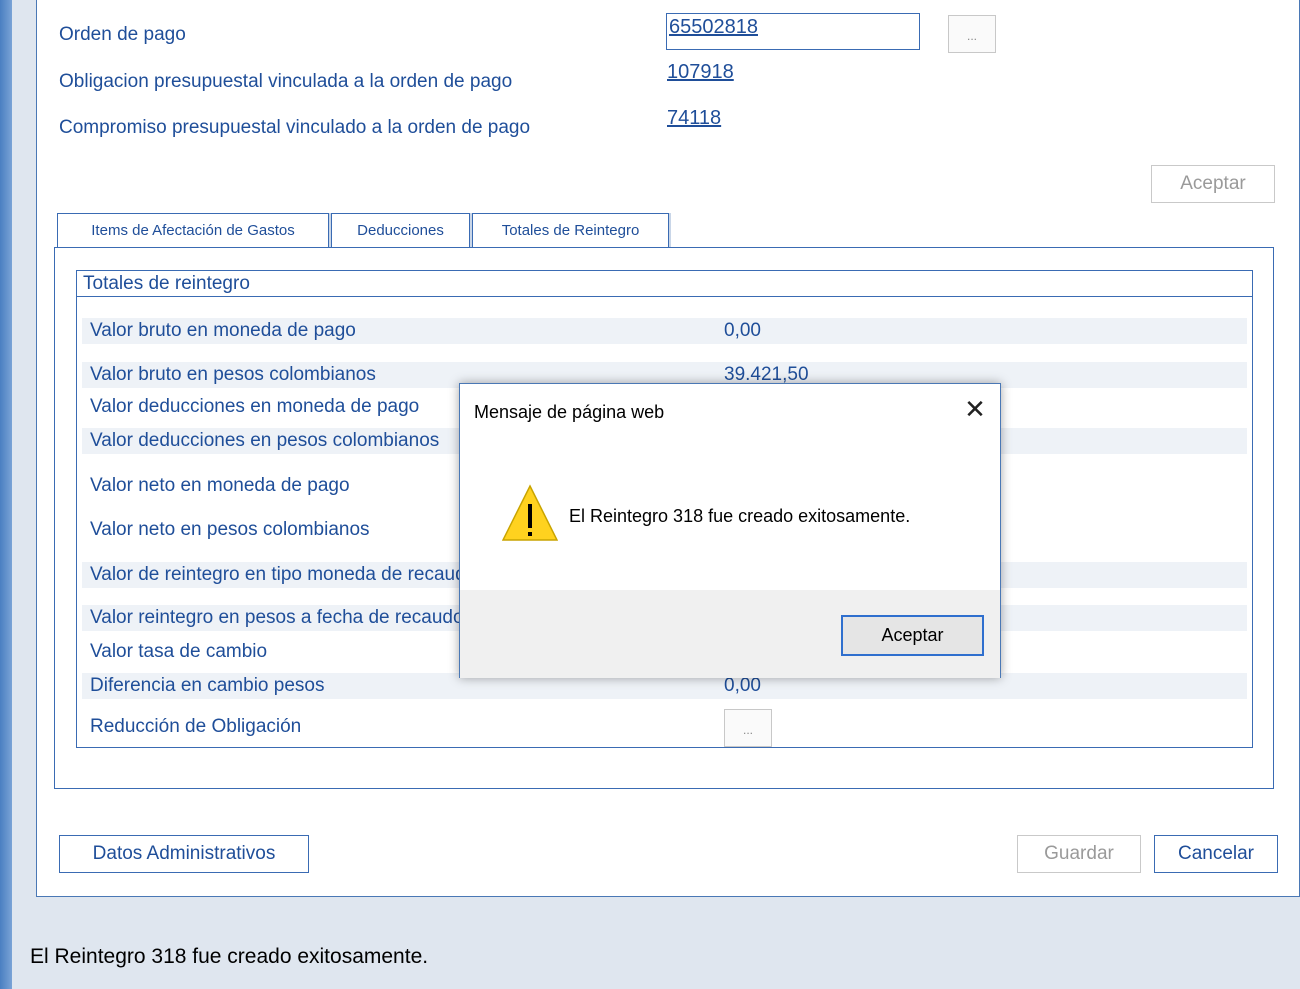 Image resolution: width=1300 pixels, height=989 pixels. I want to click on close-icon: ✕, so click(975, 409).